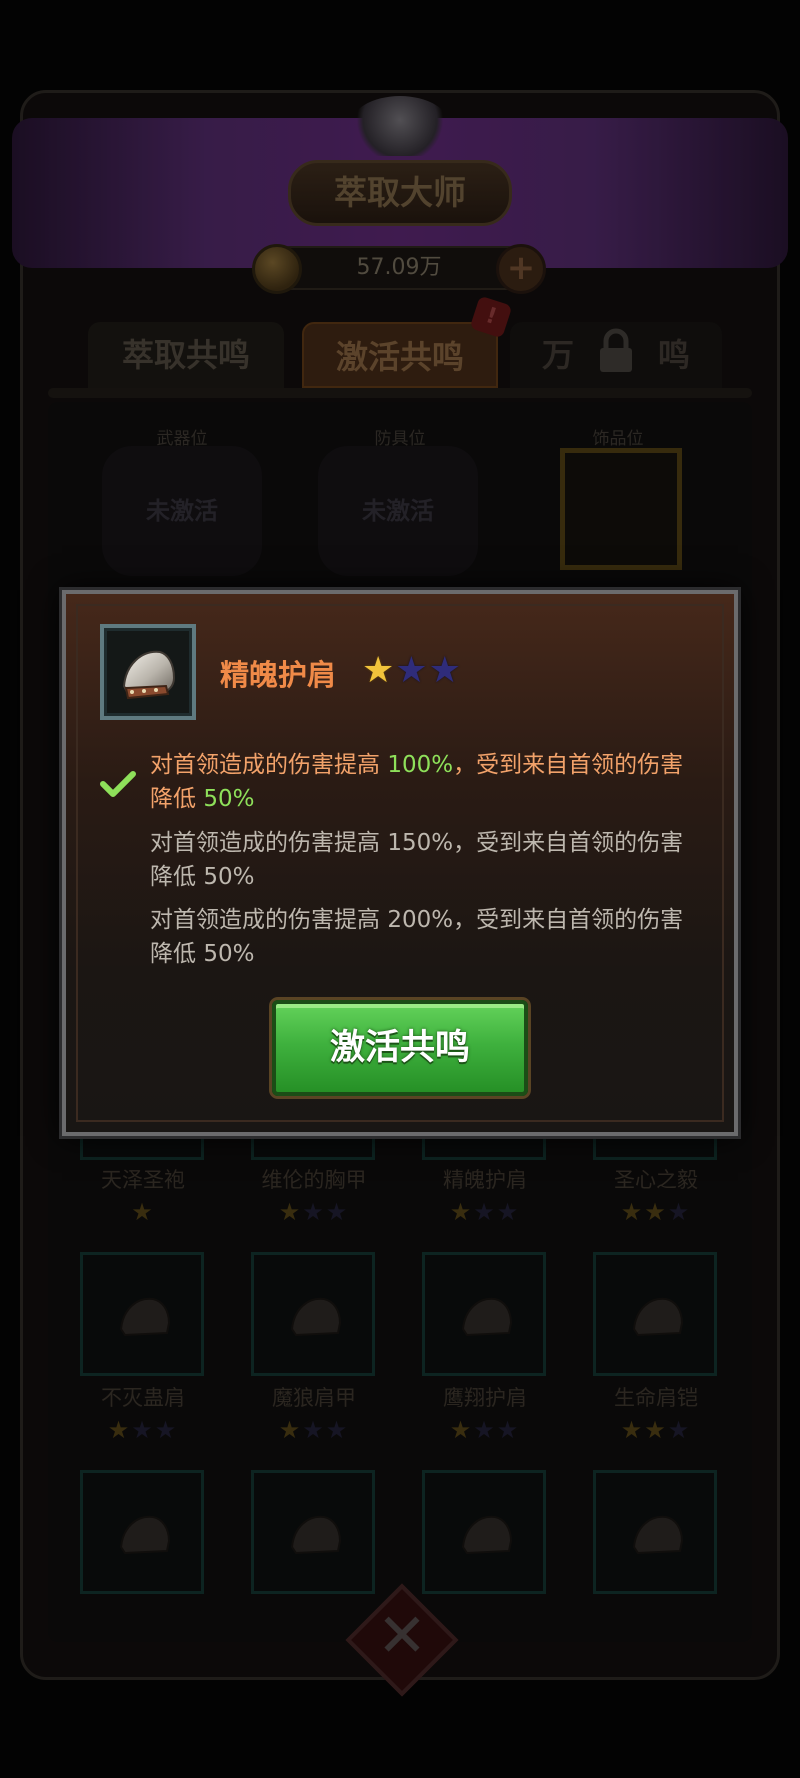 This screenshot has height=1778, width=800. I want to click on effect-tier-2: 对首领造成的伤害提高 150%，受到来自首领的伤害降低 50%, so click(420, 860).